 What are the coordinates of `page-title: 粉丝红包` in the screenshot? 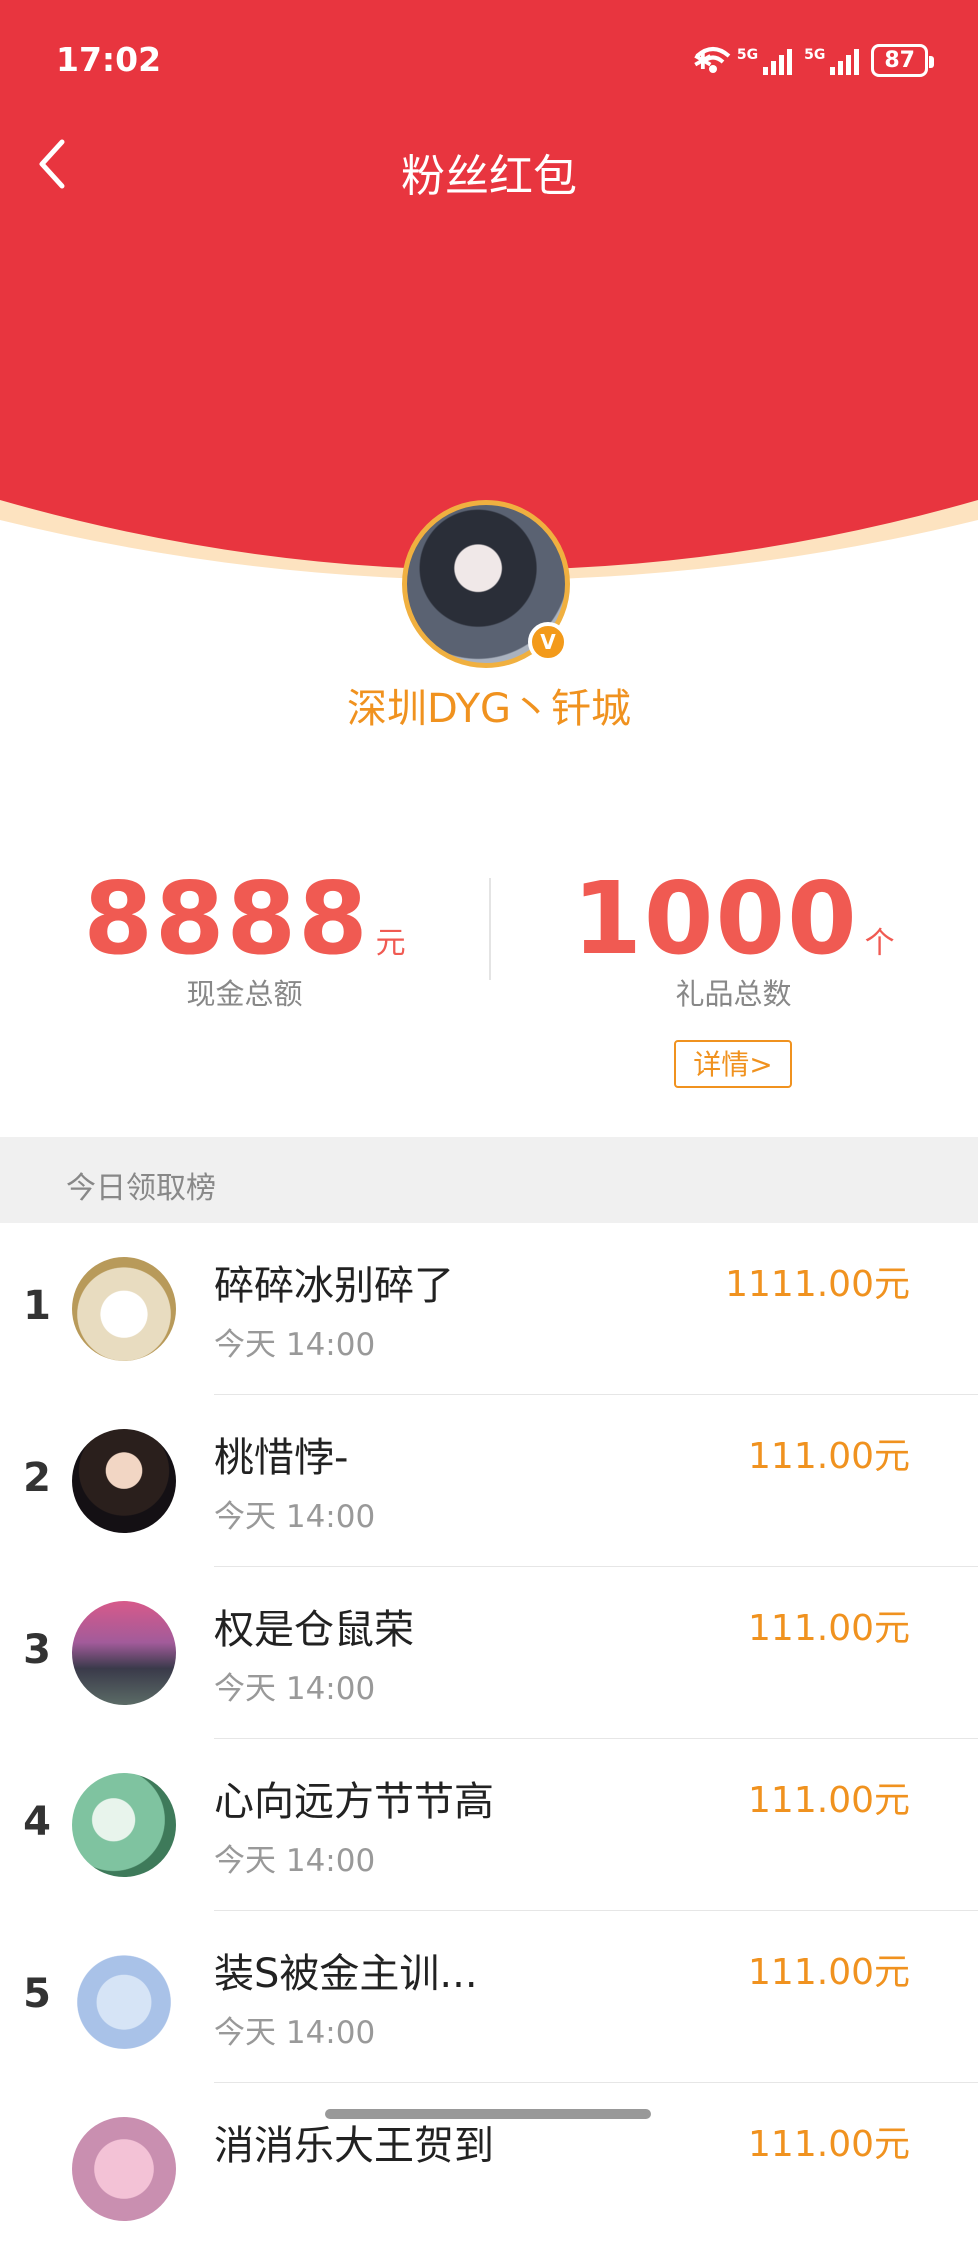 It's located at (489, 176).